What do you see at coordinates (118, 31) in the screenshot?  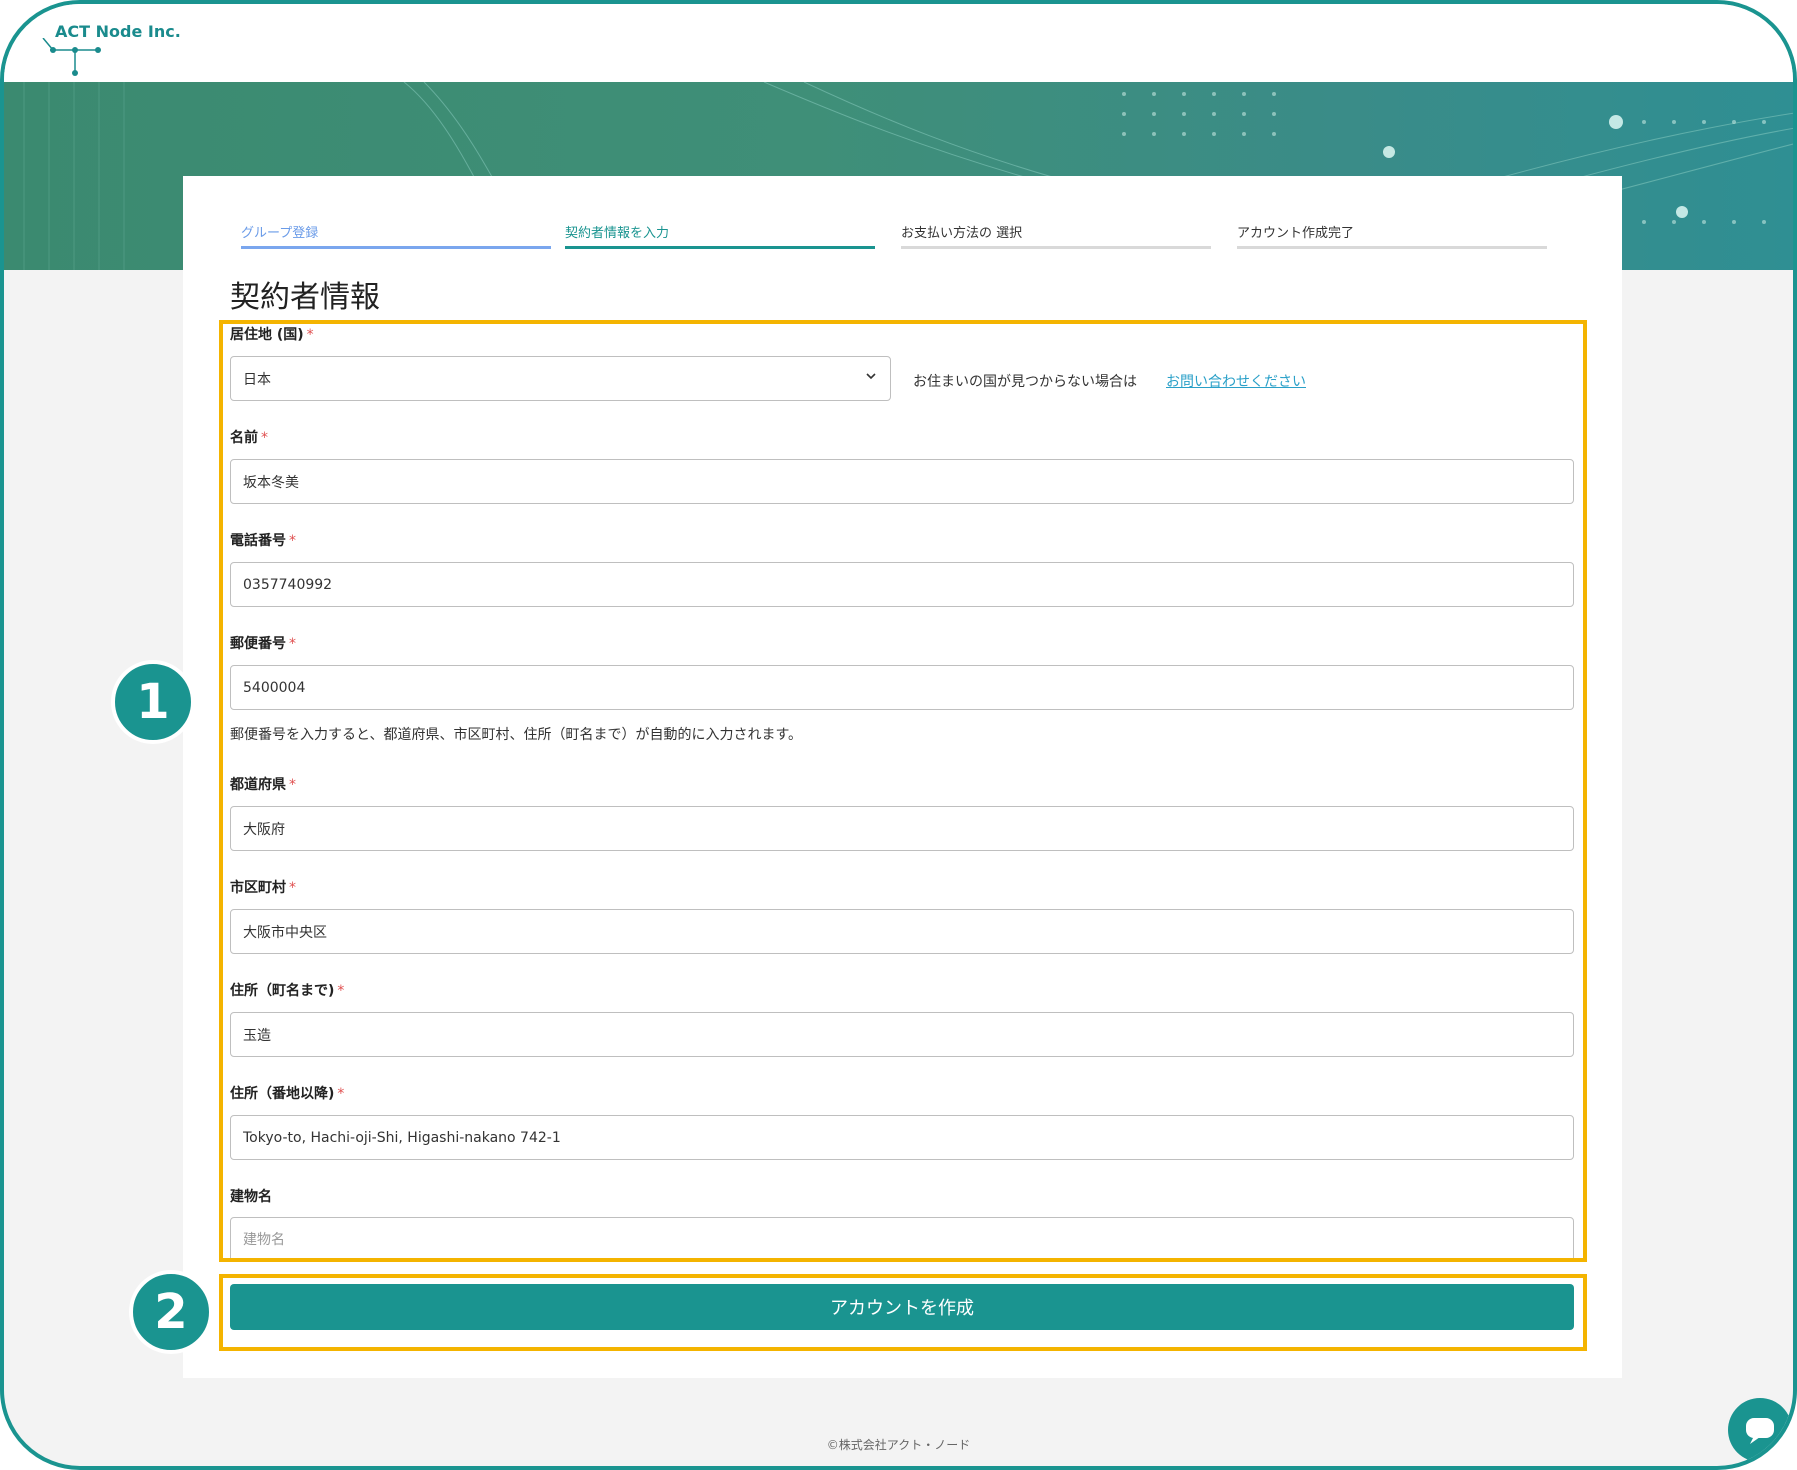 I see `brand-name: ACT Node Inc.` at bounding box center [118, 31].